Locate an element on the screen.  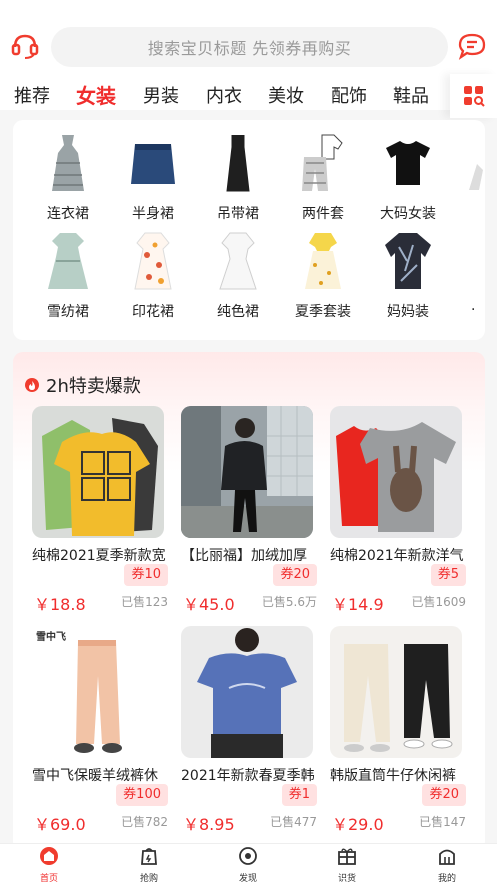
subcategory-item: 两件套 is located at coordinates (323, 177).